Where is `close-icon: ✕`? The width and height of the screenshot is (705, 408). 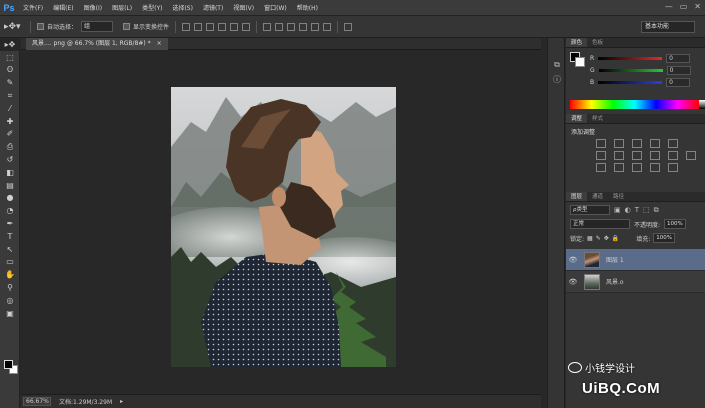 close-icon: ✕ is located at coordinates (697, 6).